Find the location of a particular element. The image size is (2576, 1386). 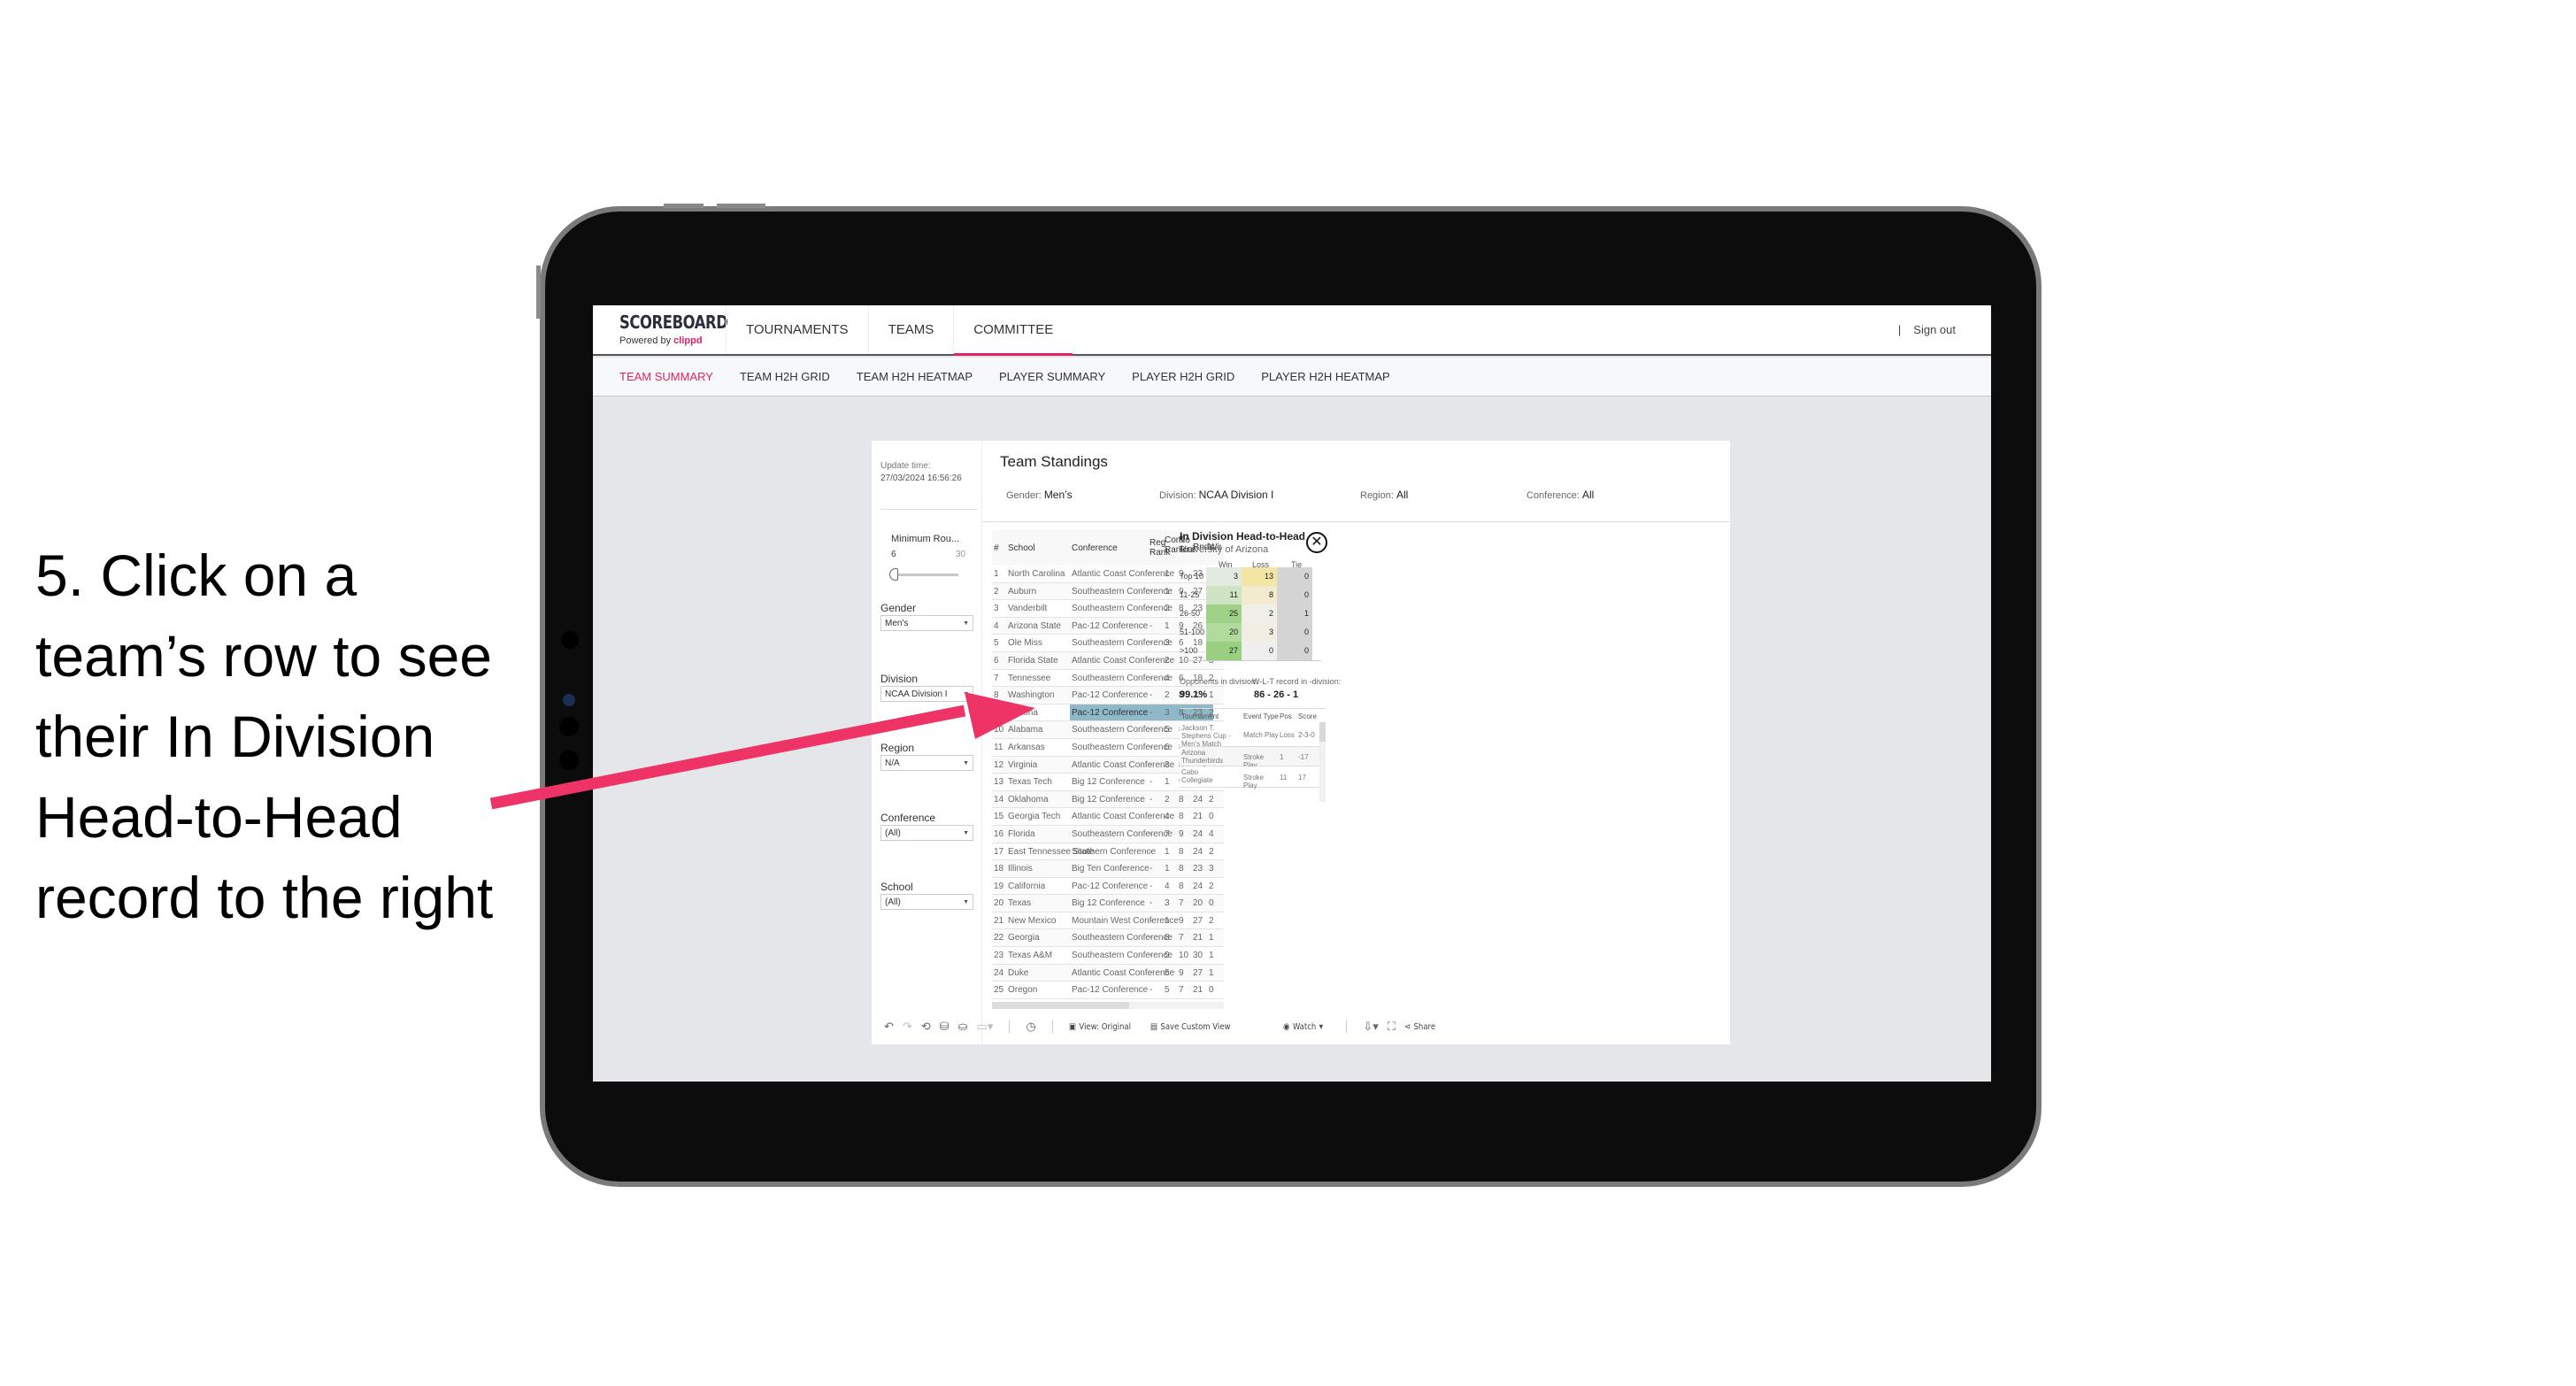

col-conference: Conference is located at coordinates (1095, 548).